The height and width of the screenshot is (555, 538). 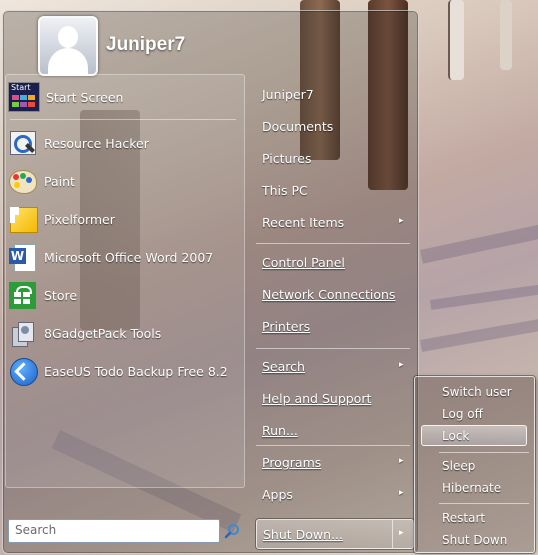 I want to click on shutdown-options-button: ▸, so click(x=402, y=534).